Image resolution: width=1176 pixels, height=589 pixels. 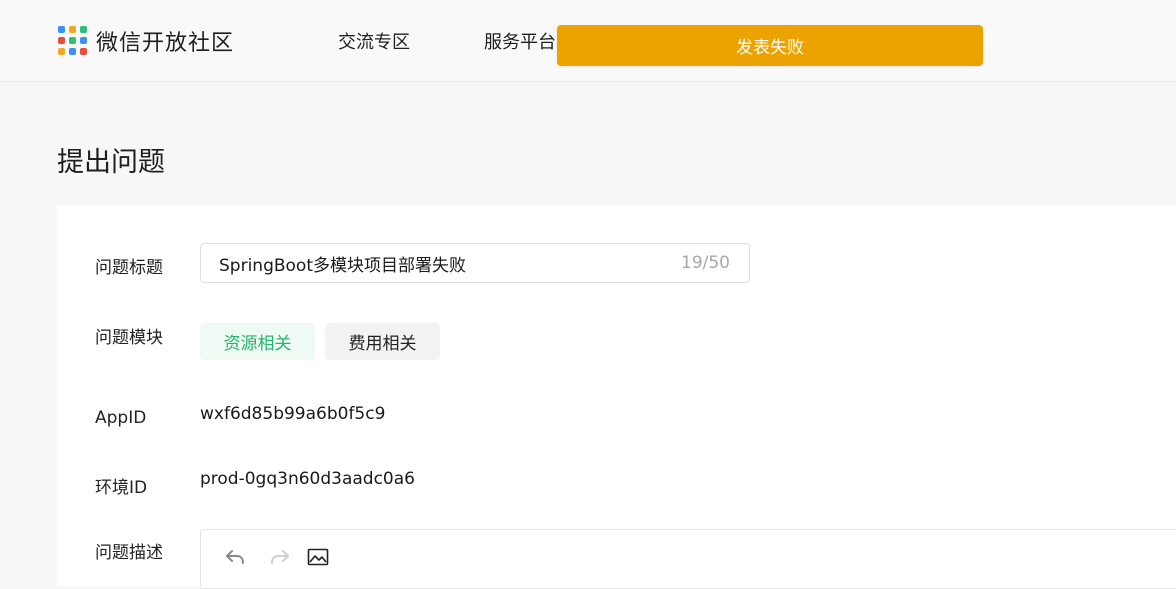 I want to click on redo-icon, so click(x=280, y=557).